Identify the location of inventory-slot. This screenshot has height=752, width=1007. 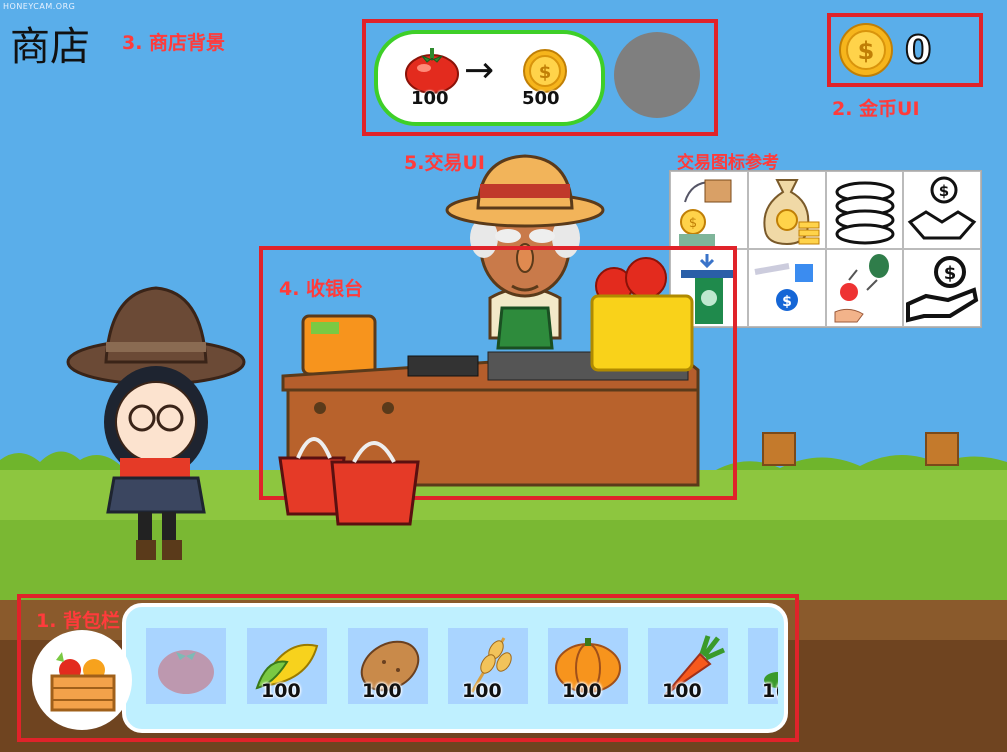
(186, 666).